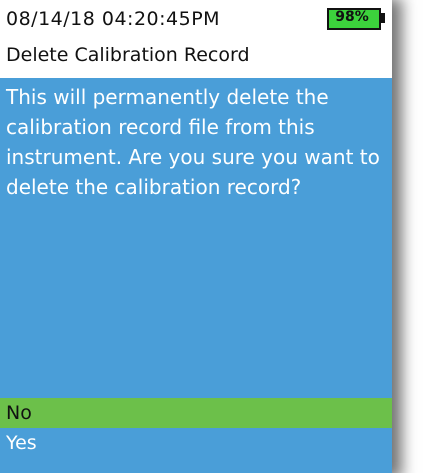  What do you see at coordinates (383, 18) in the screenshot?
I see `battery-tip` at bounding box center [383, 18].